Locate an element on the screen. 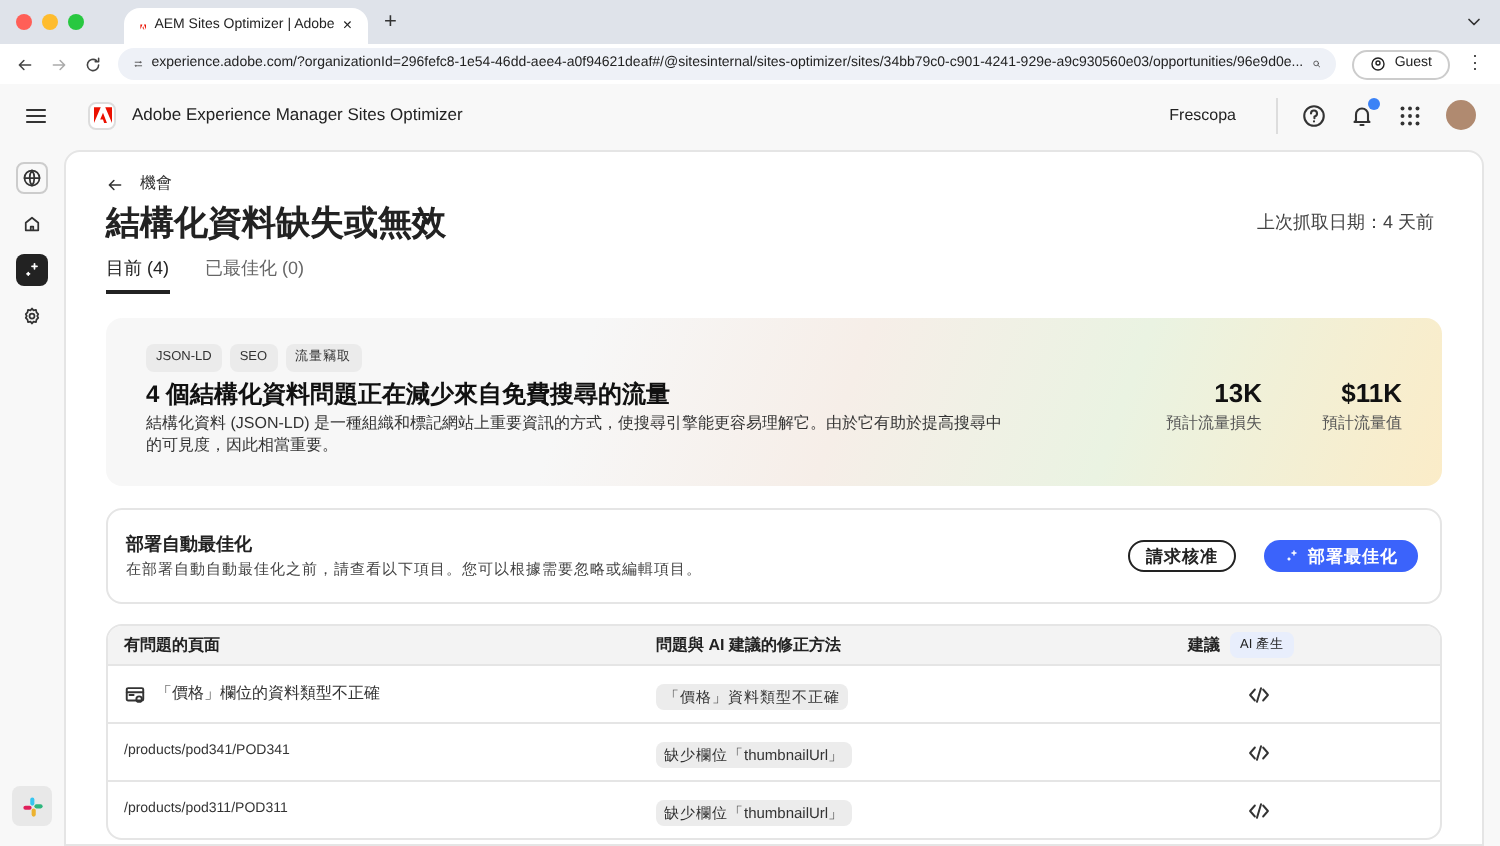  bell-icon is located at coordinates (1362, 115).